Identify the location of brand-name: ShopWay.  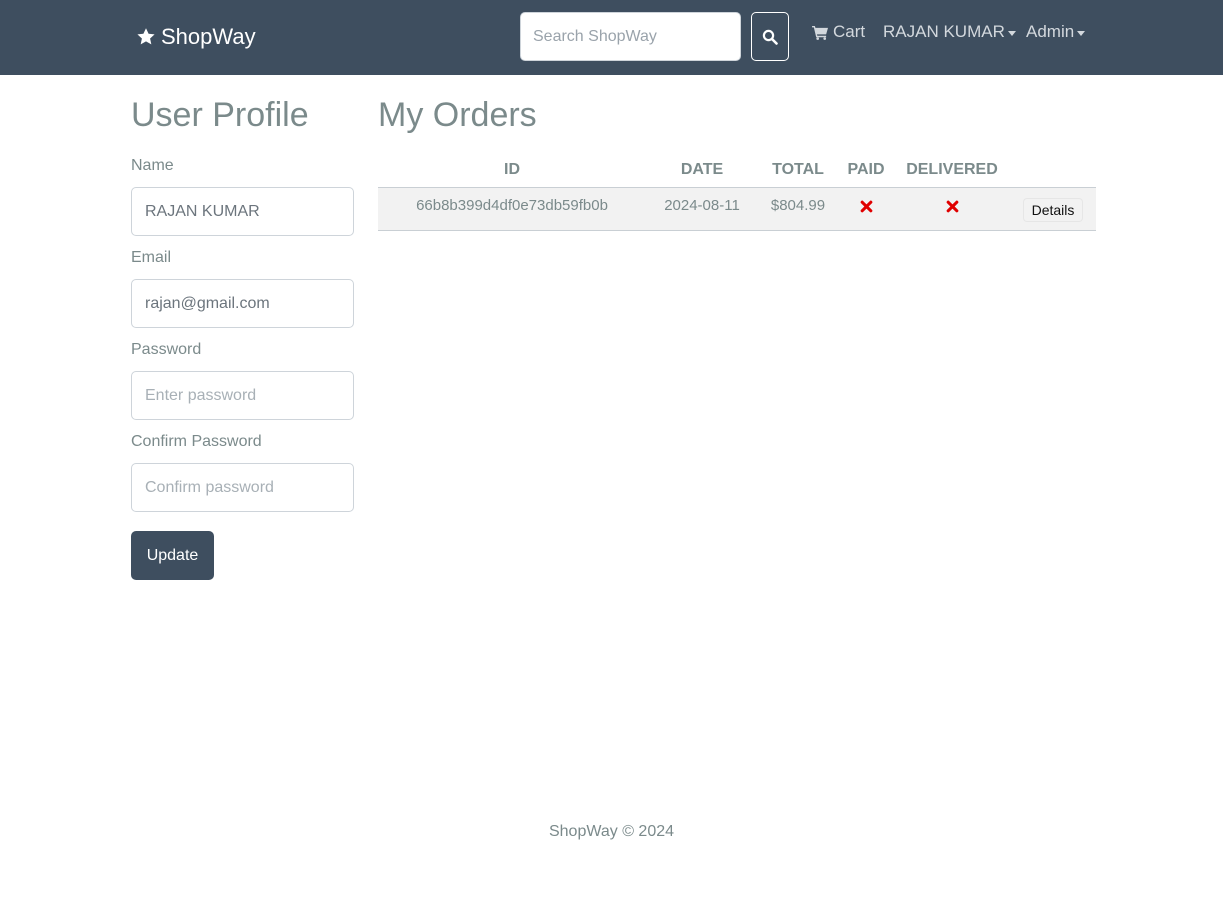
(208, 36).